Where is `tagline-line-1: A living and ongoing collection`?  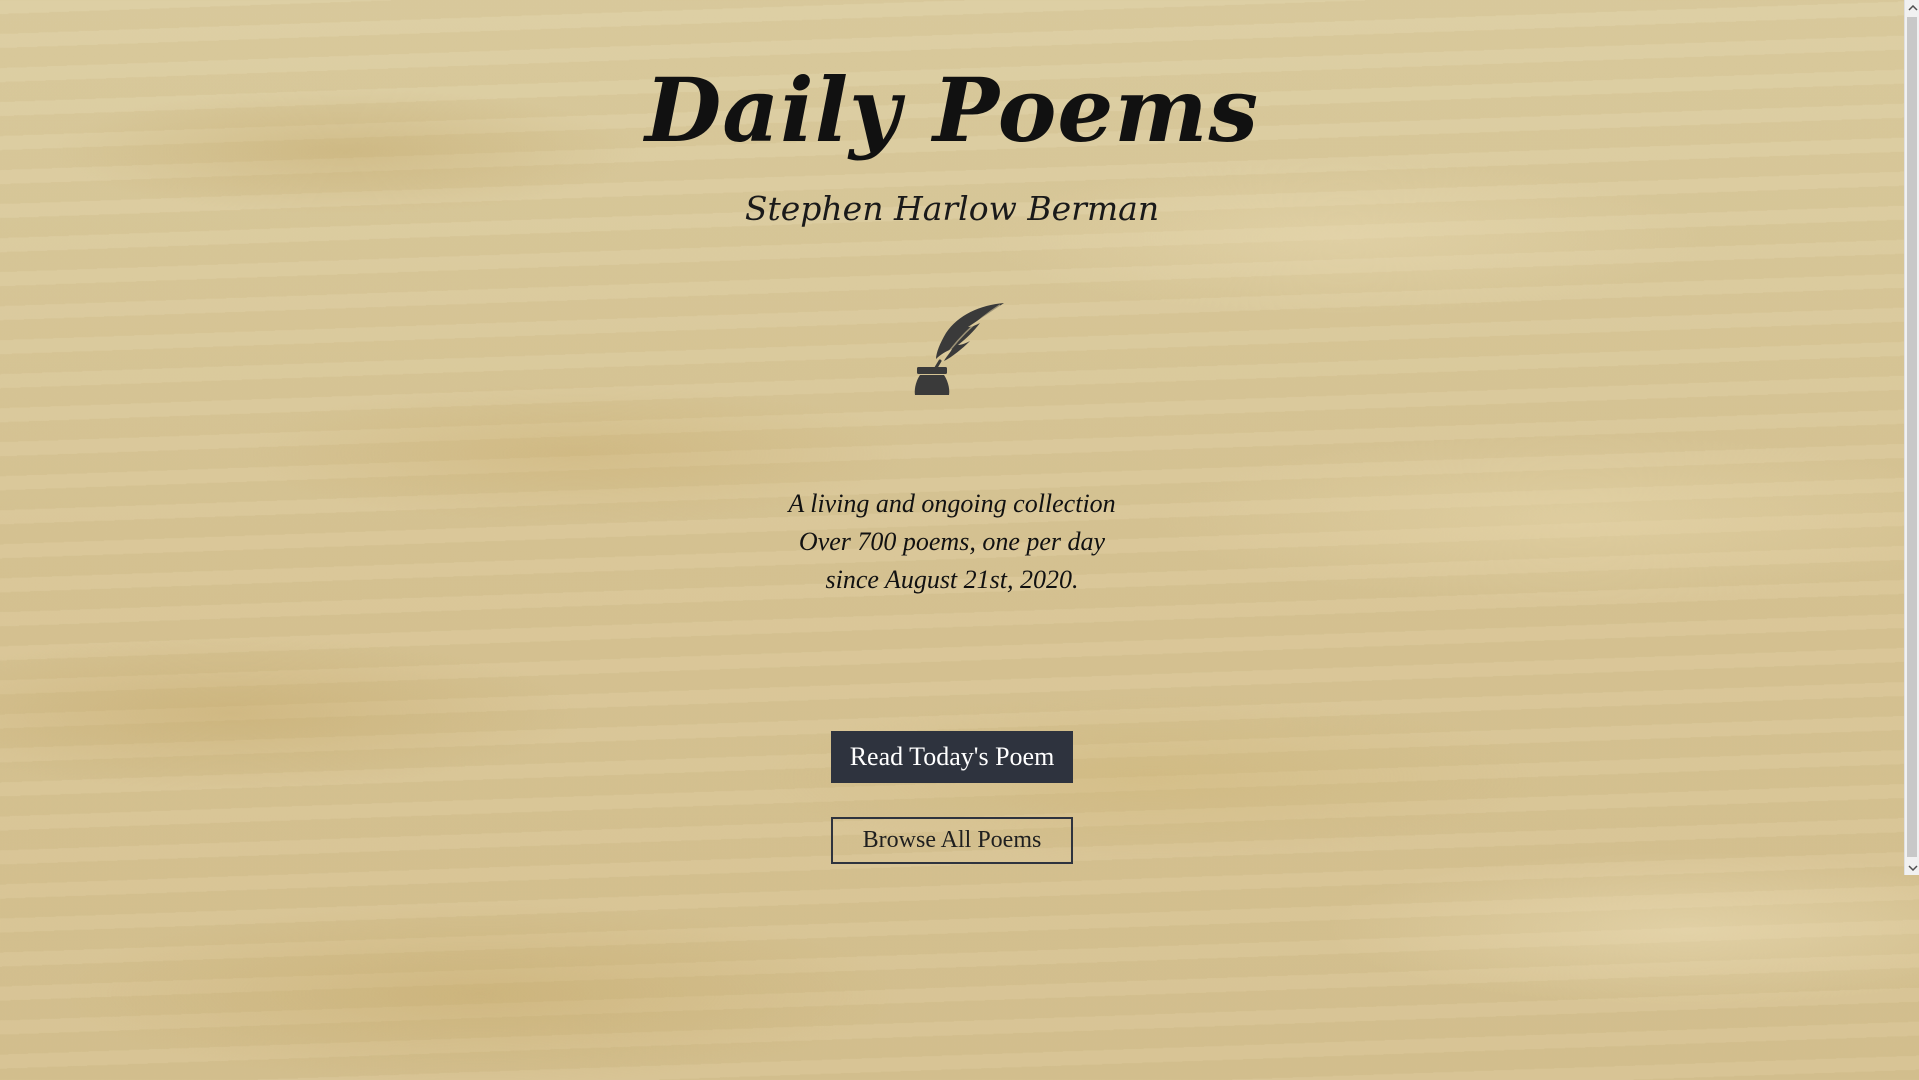
tagline-line-1: A living and ongoing collection is located at coordinates (952, 503).